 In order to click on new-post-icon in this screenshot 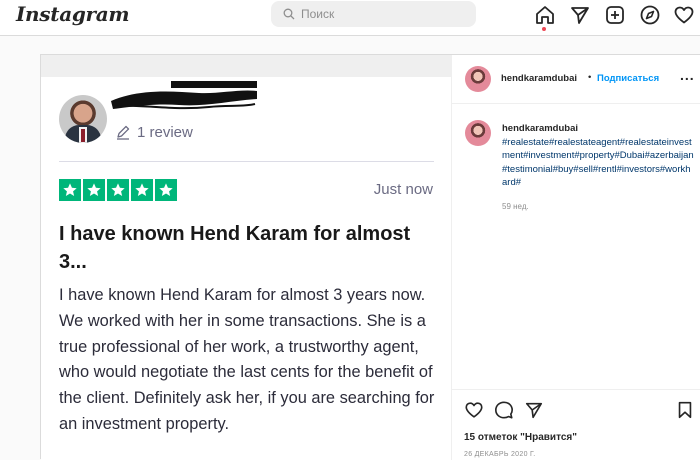, I will do `click(615, 15)`.